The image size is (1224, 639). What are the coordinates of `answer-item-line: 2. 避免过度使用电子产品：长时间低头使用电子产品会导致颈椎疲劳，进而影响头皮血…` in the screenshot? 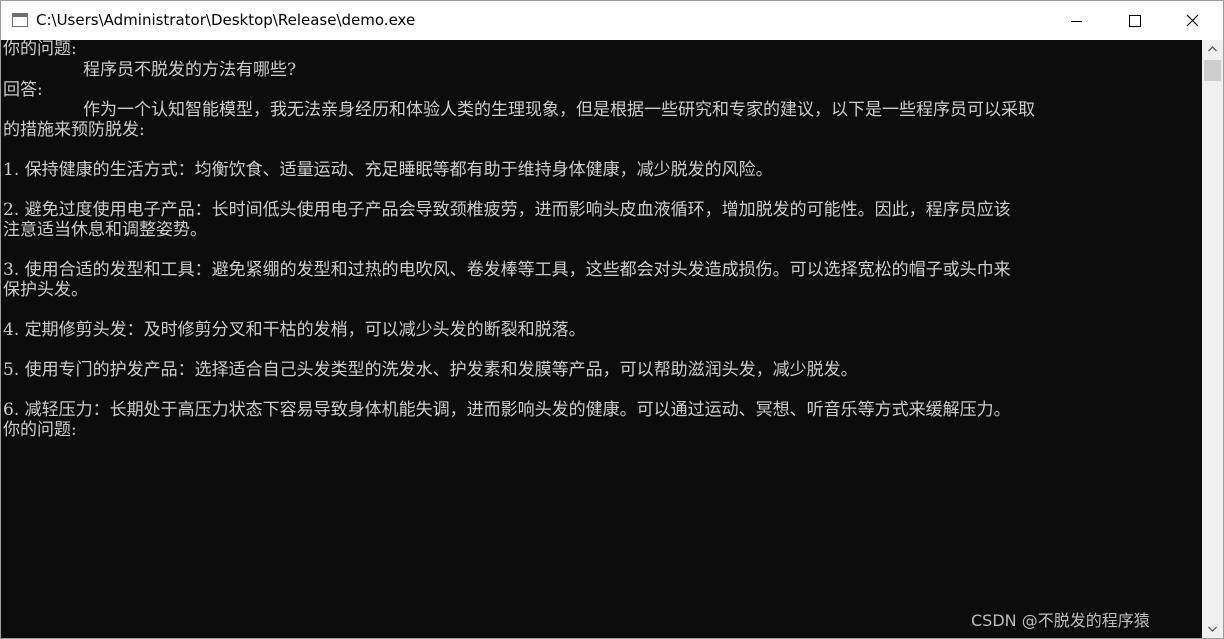 It's located at (507, 210).